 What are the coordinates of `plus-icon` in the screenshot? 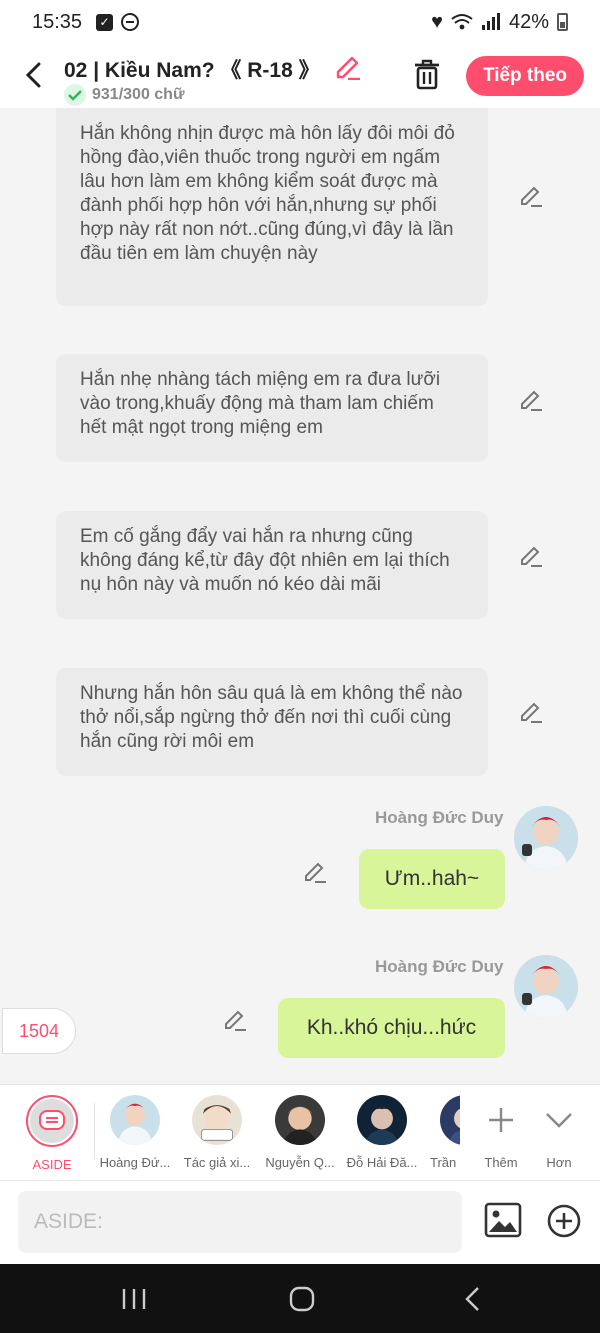 It's located at (501, 1120).